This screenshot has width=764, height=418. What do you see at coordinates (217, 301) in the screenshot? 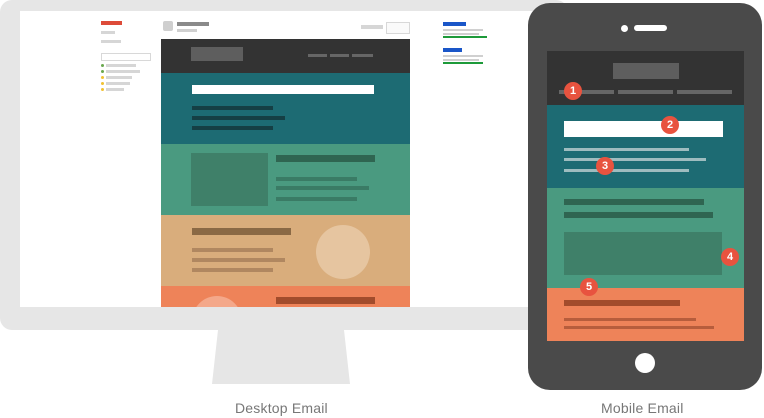
I see `promo-circle-image` at bounding box center [217, 301].